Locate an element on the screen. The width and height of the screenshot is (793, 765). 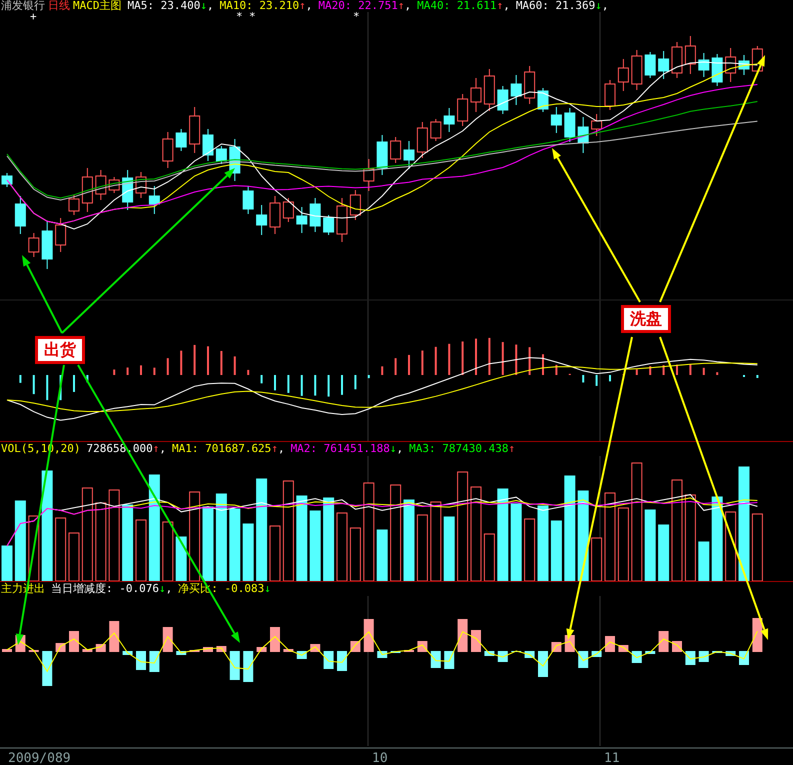
annotation-label: 洗盘 is located at coordinates (646, 319).